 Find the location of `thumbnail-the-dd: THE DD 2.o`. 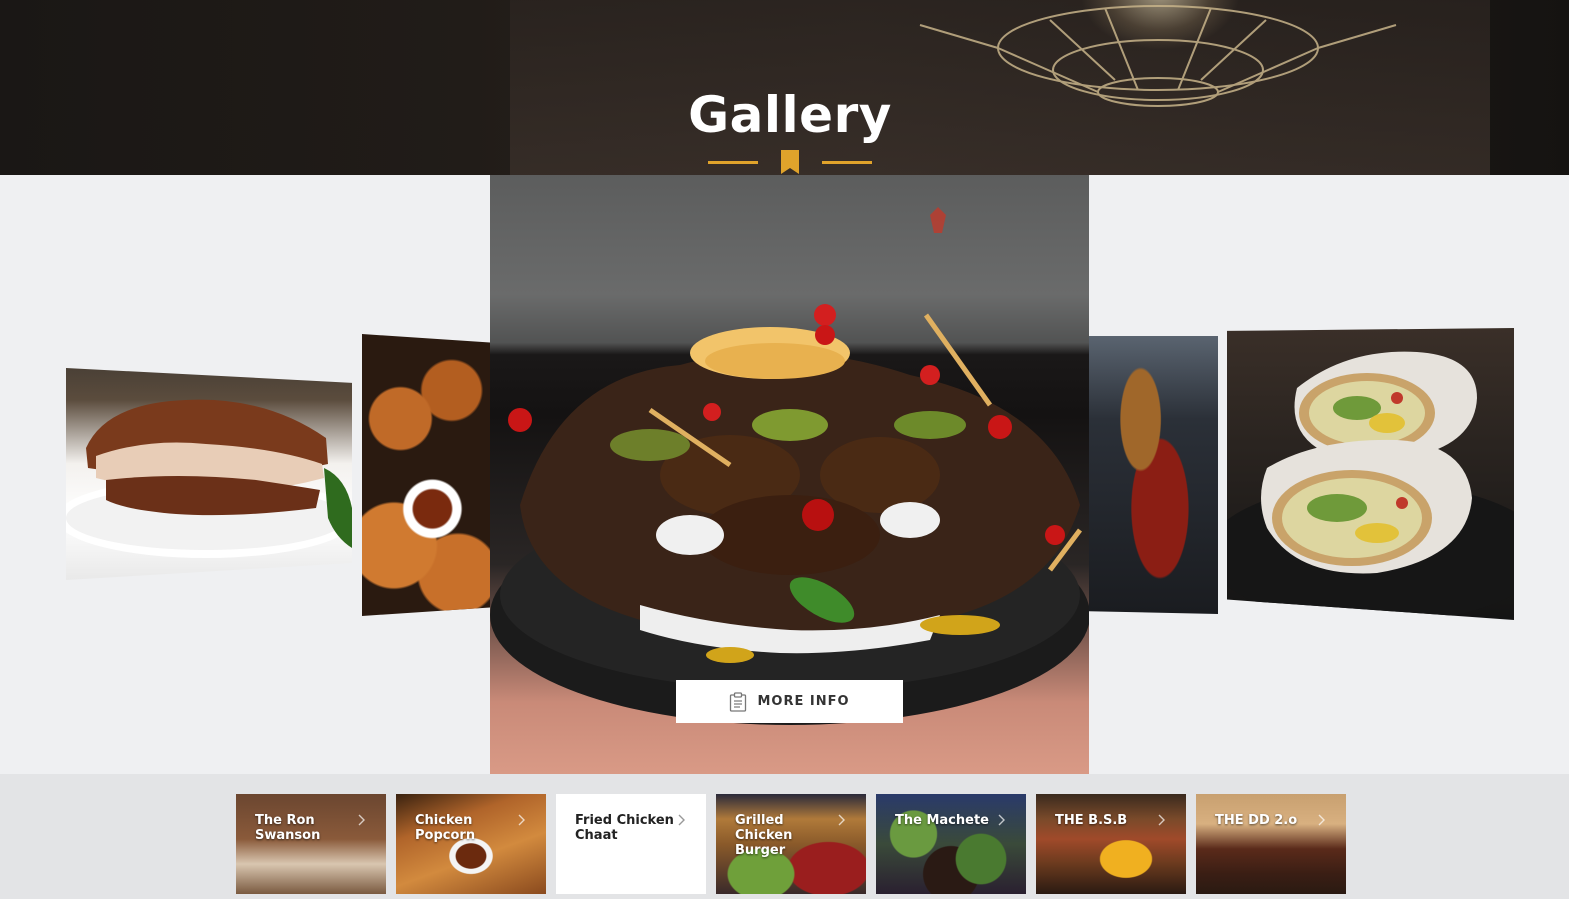

thumbnail-the-dd: THE DD 2.o is located at coordinates (1271, 844).